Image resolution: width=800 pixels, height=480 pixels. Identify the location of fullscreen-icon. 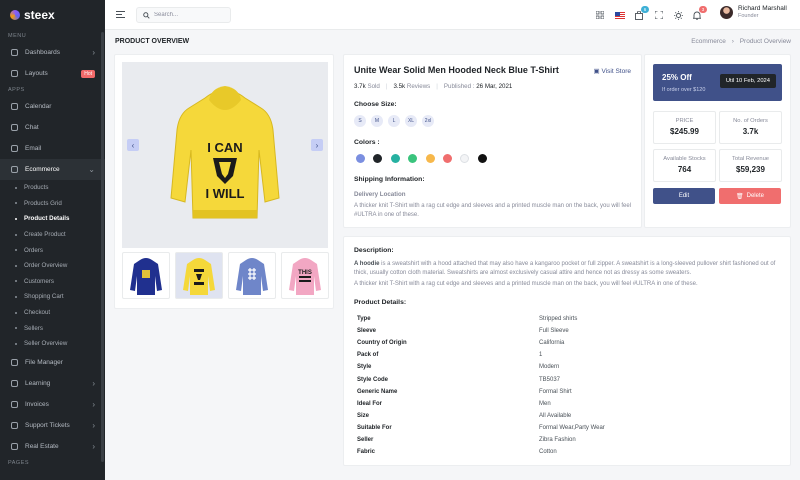
(659, 15).